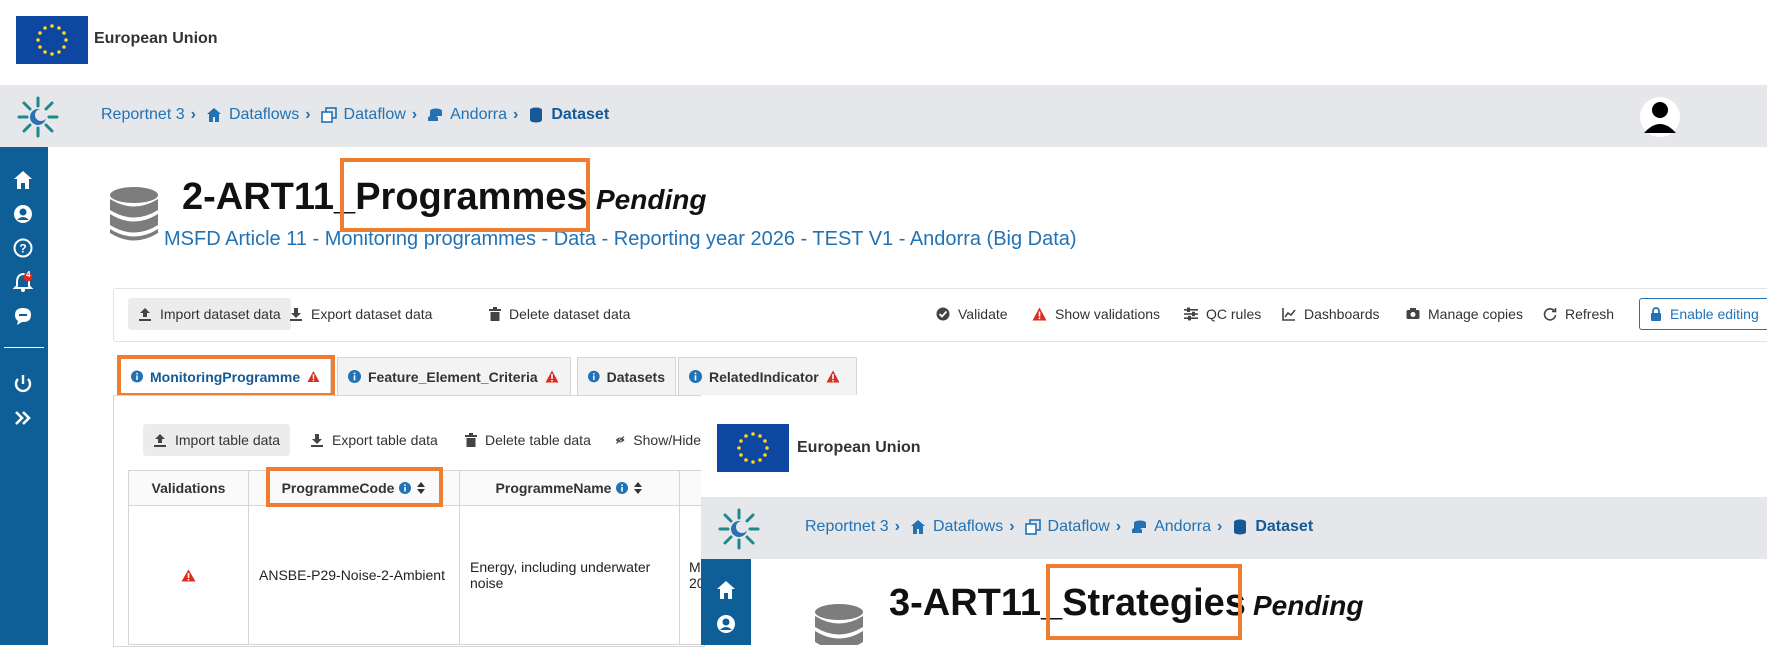  What do you see at coordinates (726, 602) in the screenshot?
I see `overlay-sidebar` at bounding box center [726, 602].